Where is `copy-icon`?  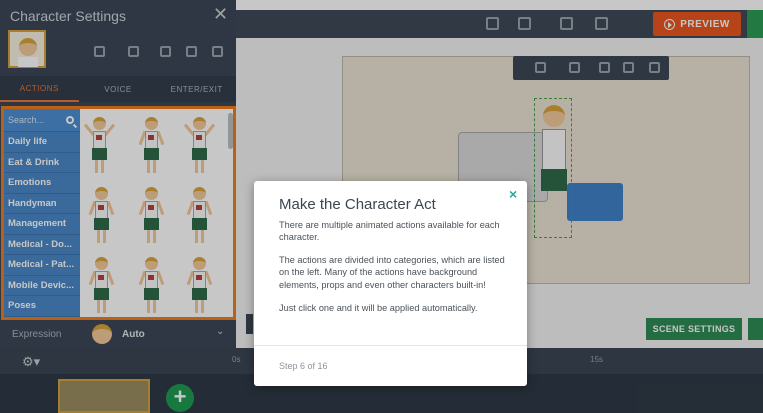
copy-icon is located at coordinates (492, 23).